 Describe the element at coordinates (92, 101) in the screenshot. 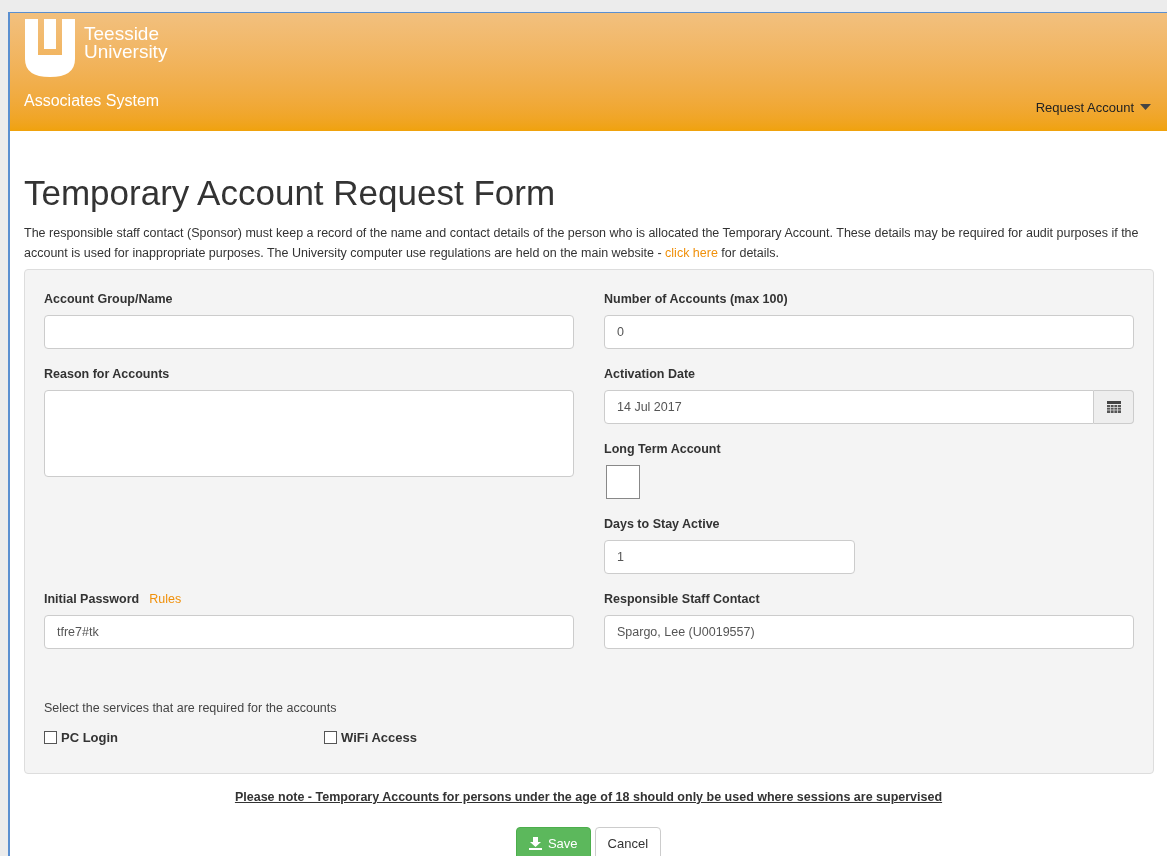

I see `system-name: Associates System` at that location.